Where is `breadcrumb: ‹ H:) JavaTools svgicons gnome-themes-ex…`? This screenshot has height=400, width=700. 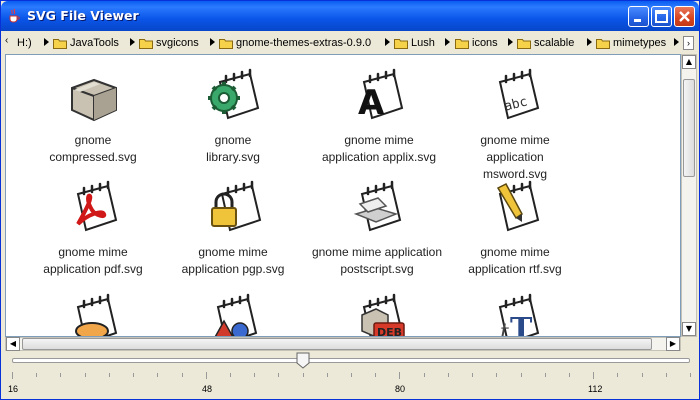 breadcrumb: ‹ H:) JavaTools svgicons gnome-themes-ex… is located at coordinates (351, 43).